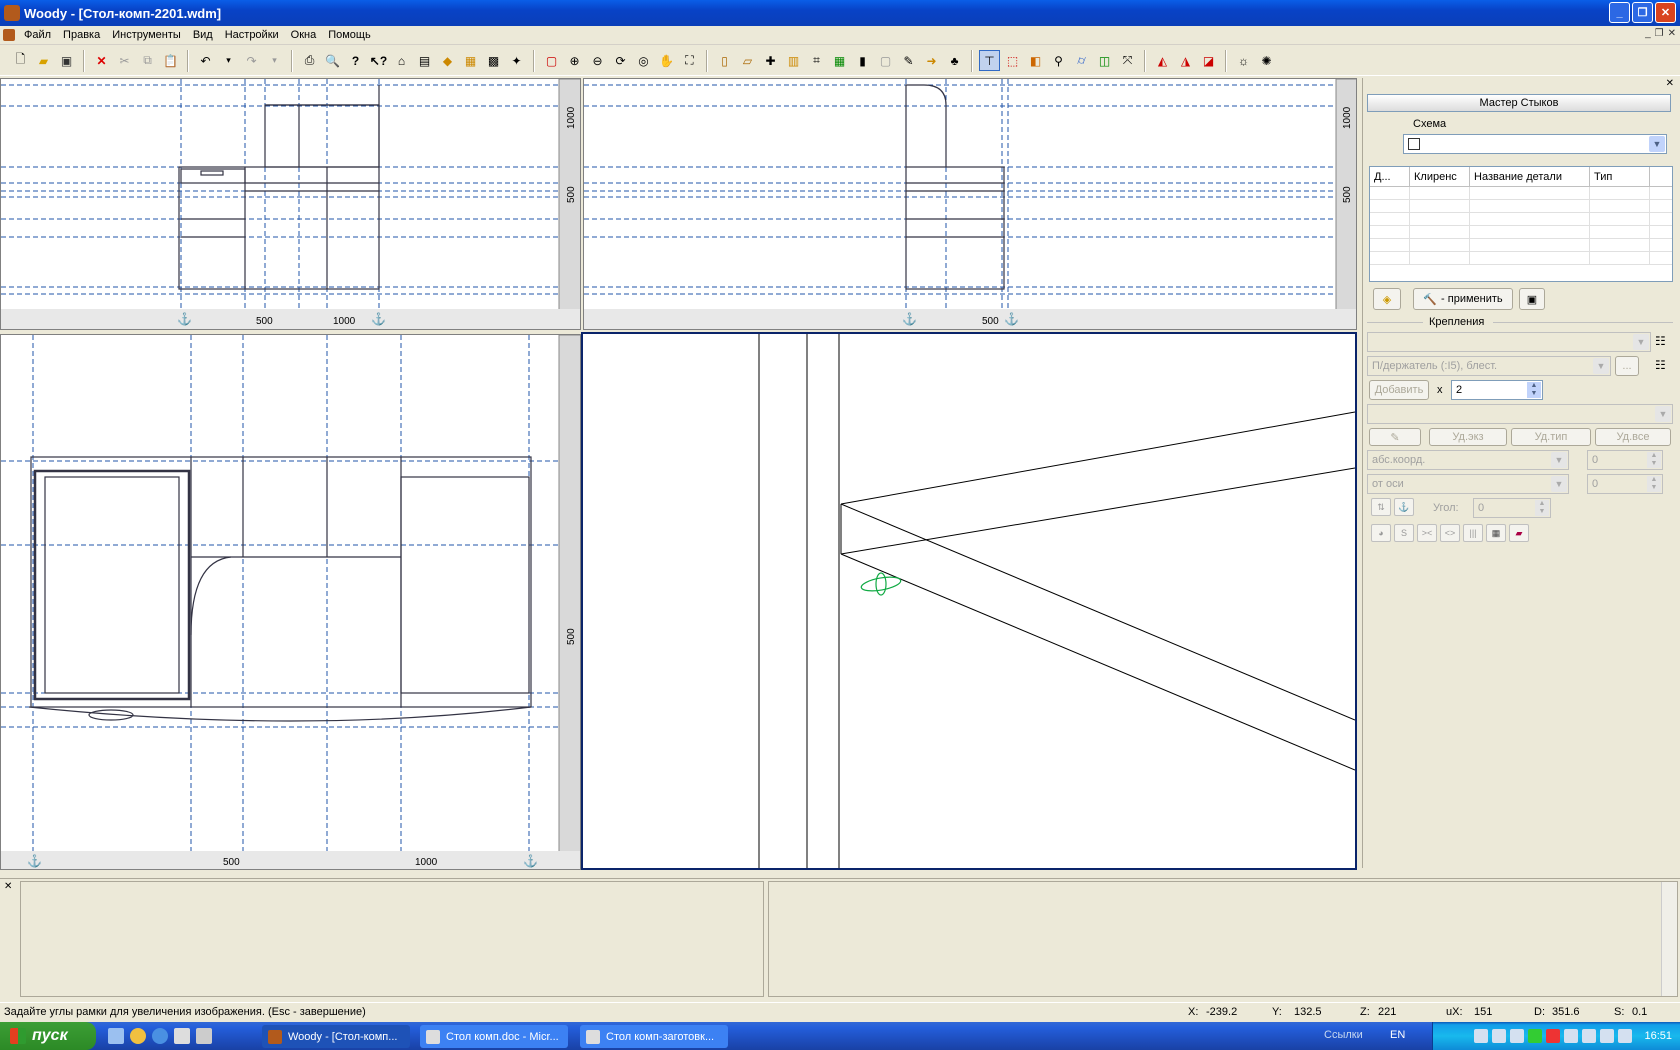  I want to click on copy-icon: ⧉, so click(147, 60).